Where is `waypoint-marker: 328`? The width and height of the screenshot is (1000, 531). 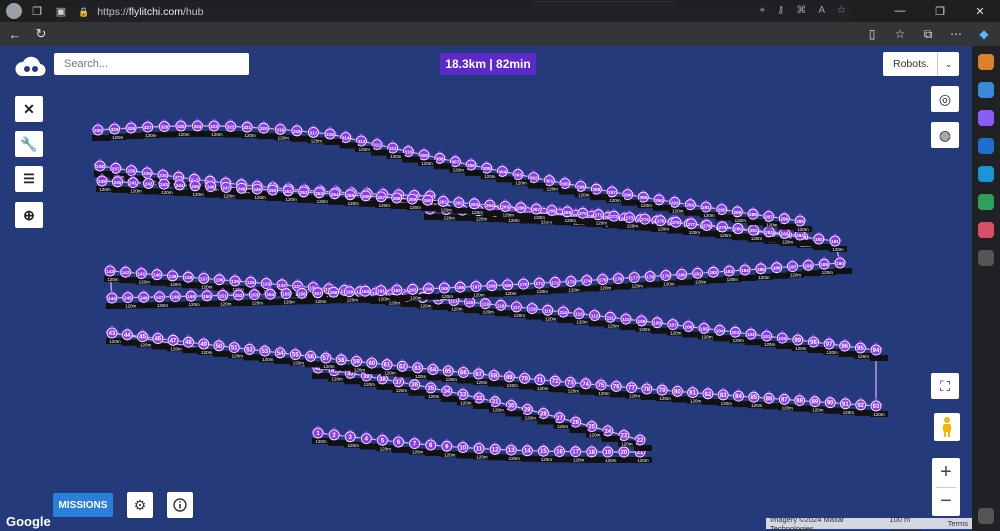 waypoint-marker: 328 is located at coordinates (134, 129).